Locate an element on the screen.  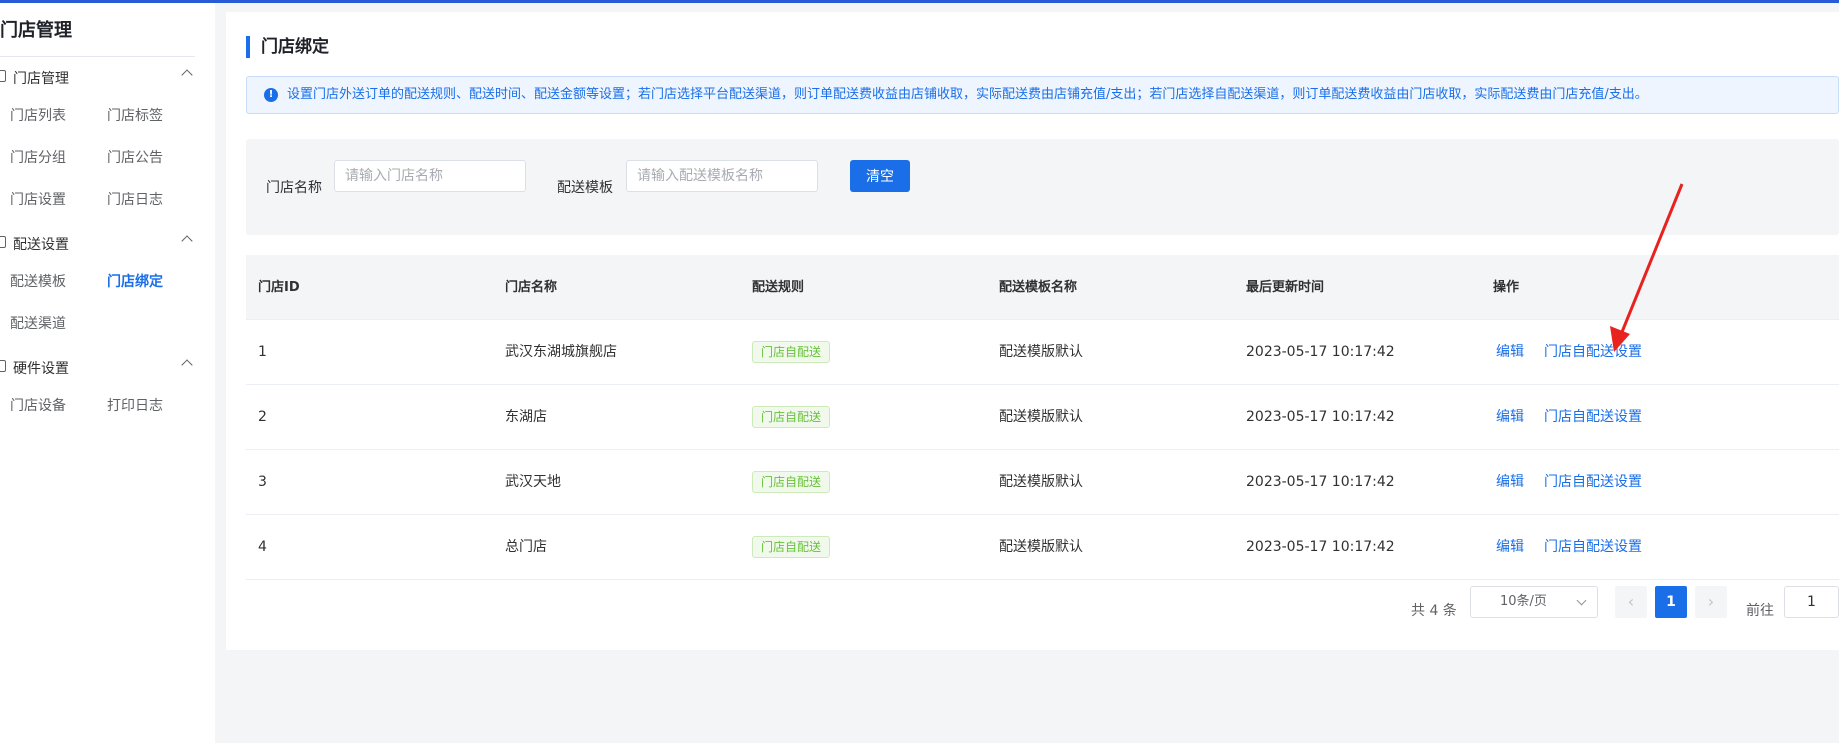
prev-page-button: ‹ is located at coordinates (1631, 602).